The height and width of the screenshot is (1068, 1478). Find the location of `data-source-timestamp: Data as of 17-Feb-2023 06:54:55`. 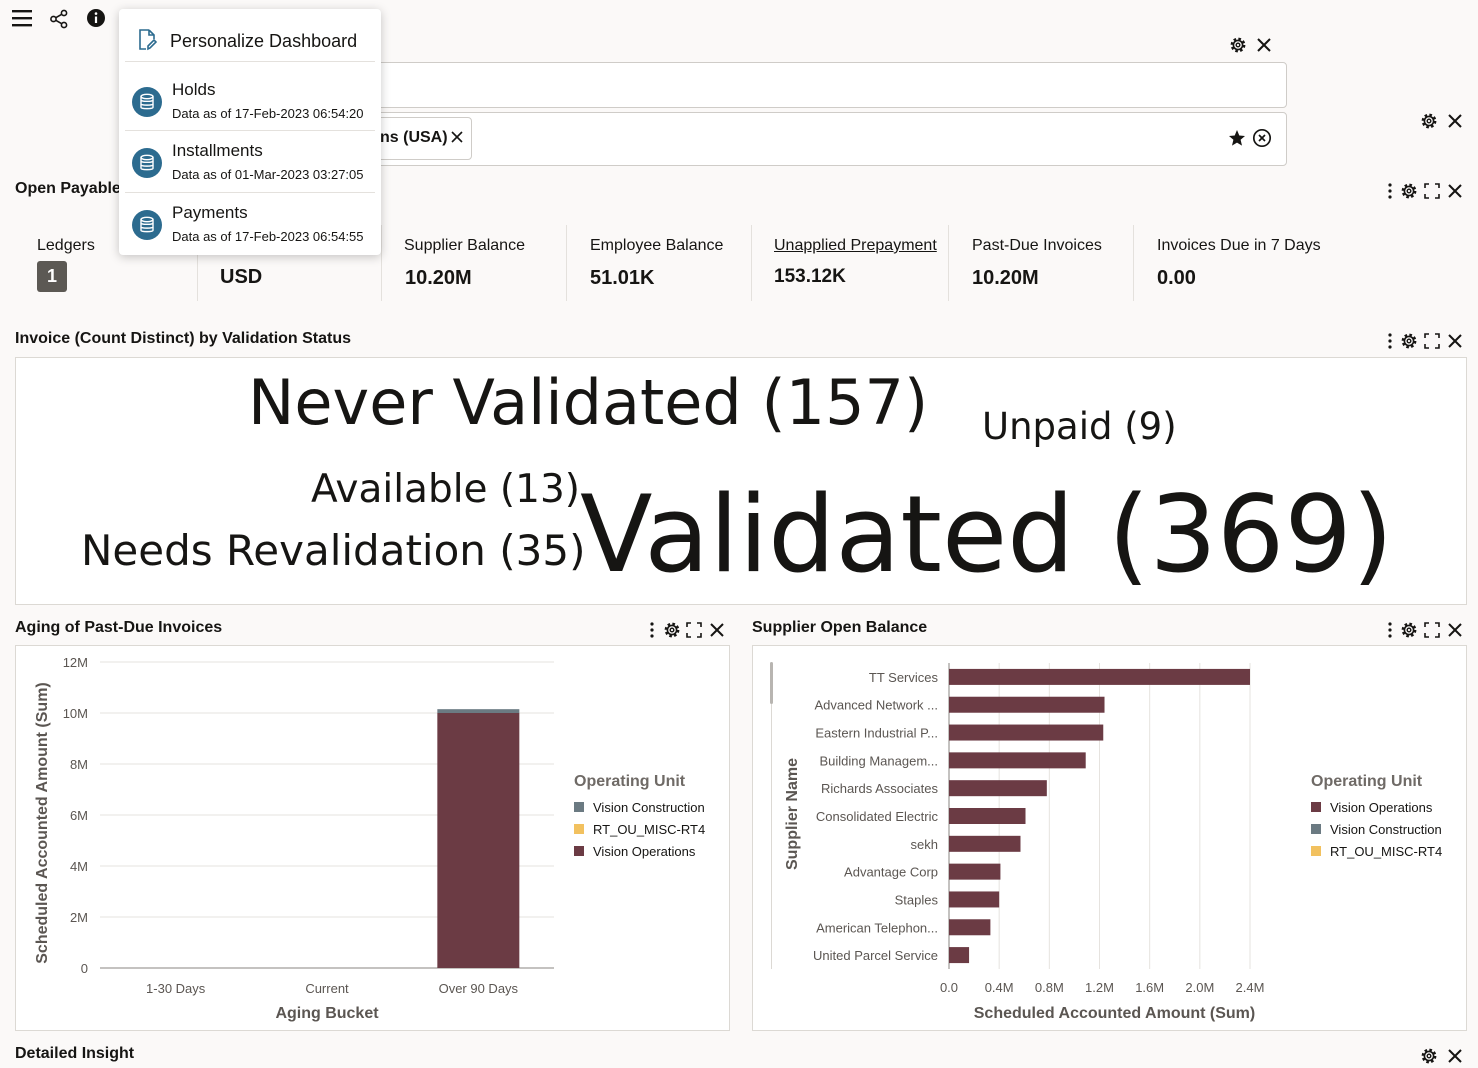

data-source-timestamp: Data as of 17-Feb-2023 06:54:55 is located at coordinates (268, 236).